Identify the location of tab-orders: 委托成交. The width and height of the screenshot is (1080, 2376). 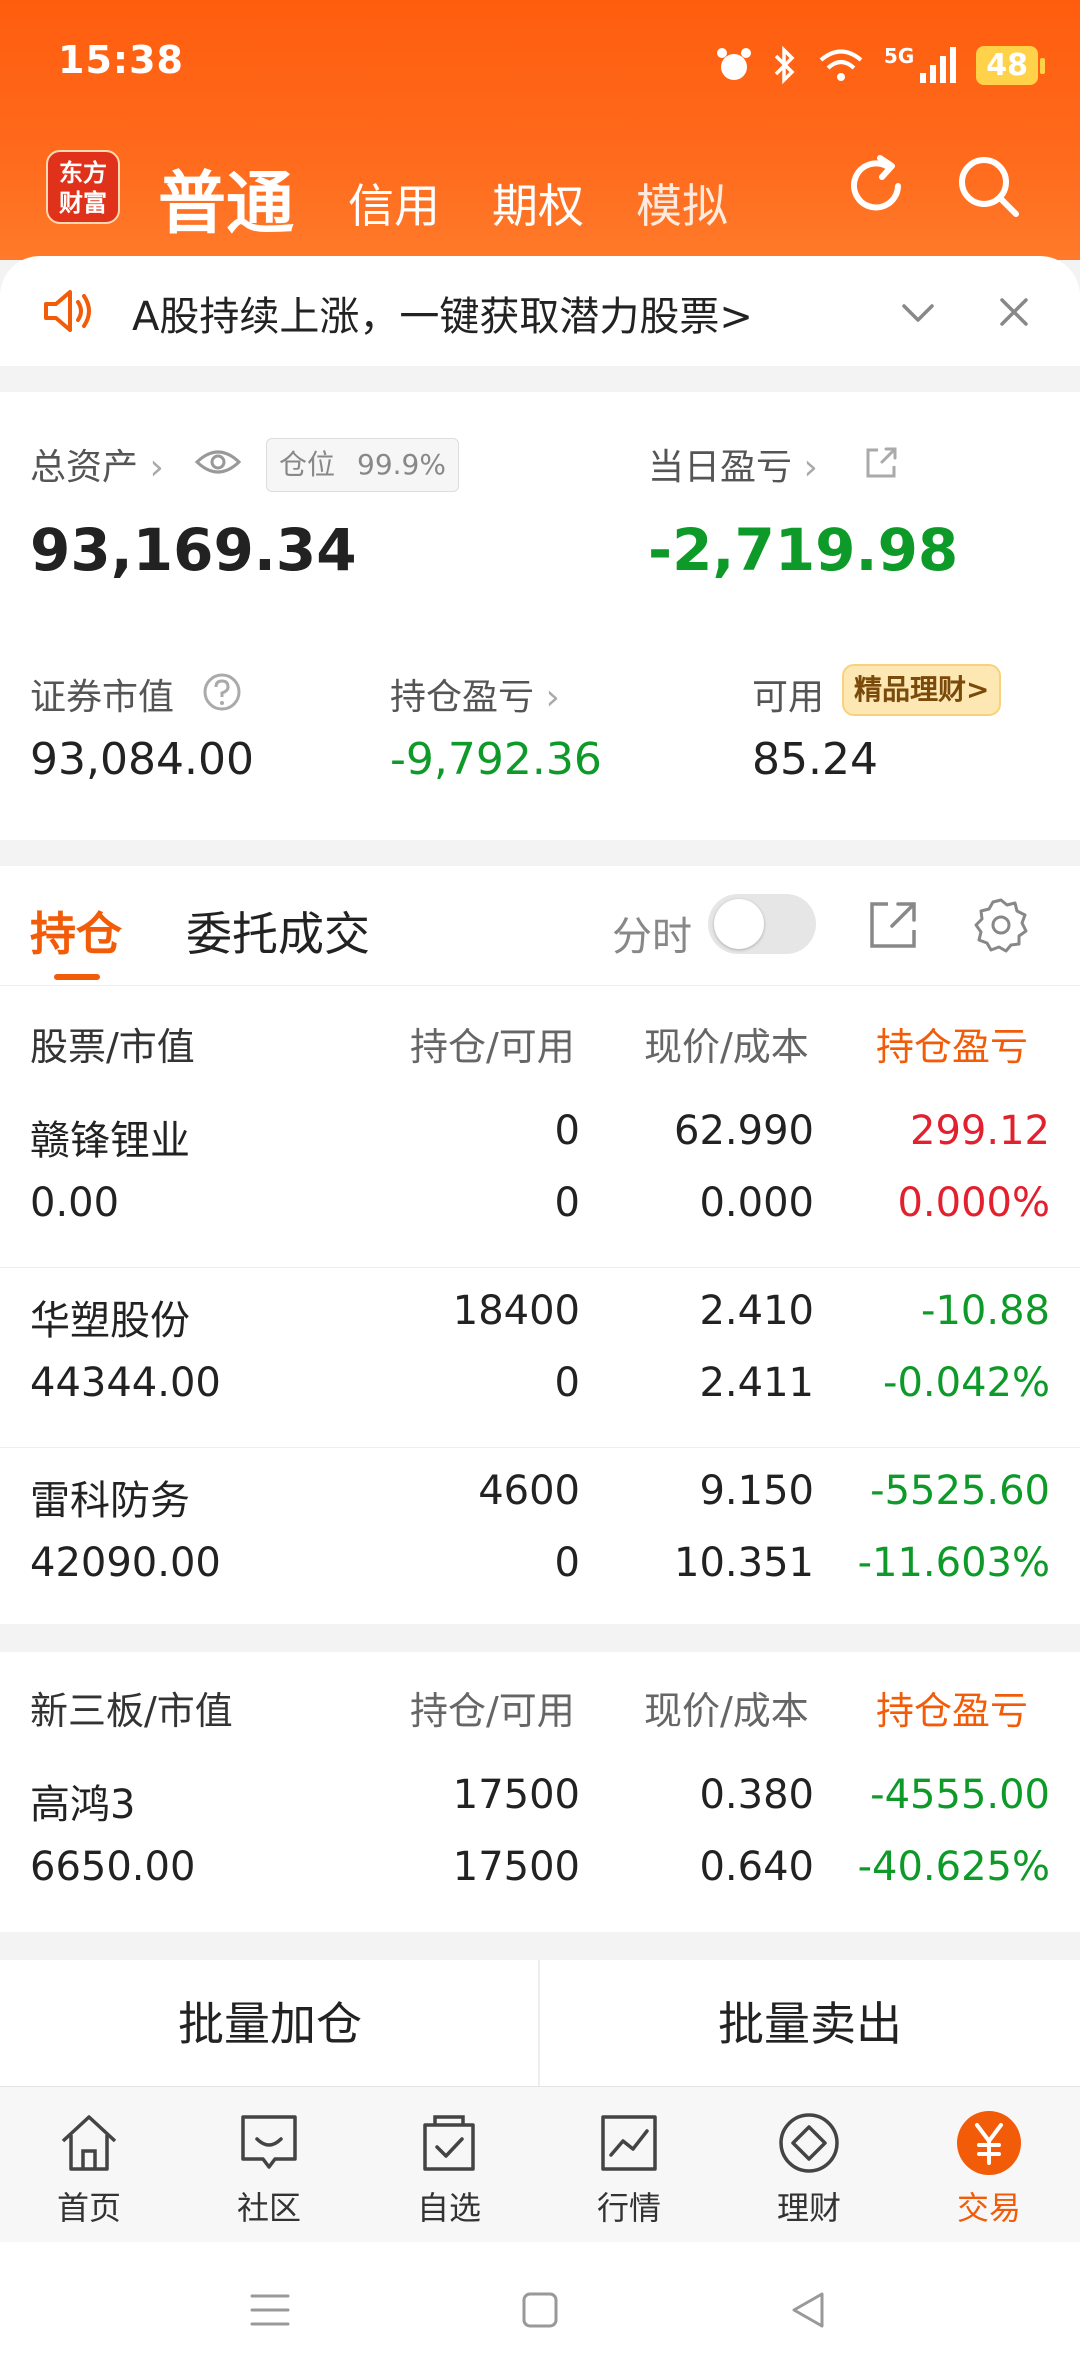
(278, 931).